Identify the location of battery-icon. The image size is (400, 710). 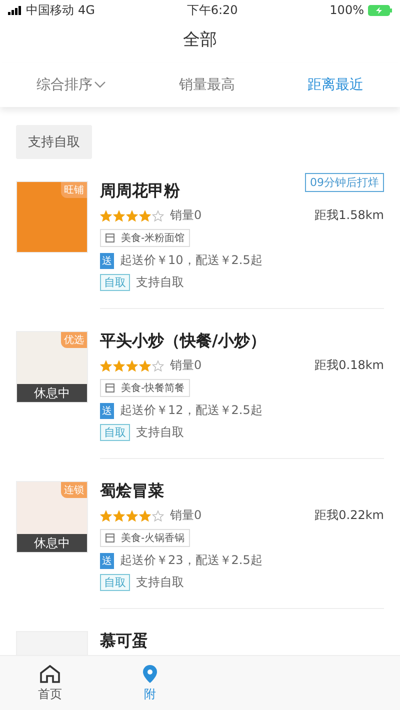
(380, 10).